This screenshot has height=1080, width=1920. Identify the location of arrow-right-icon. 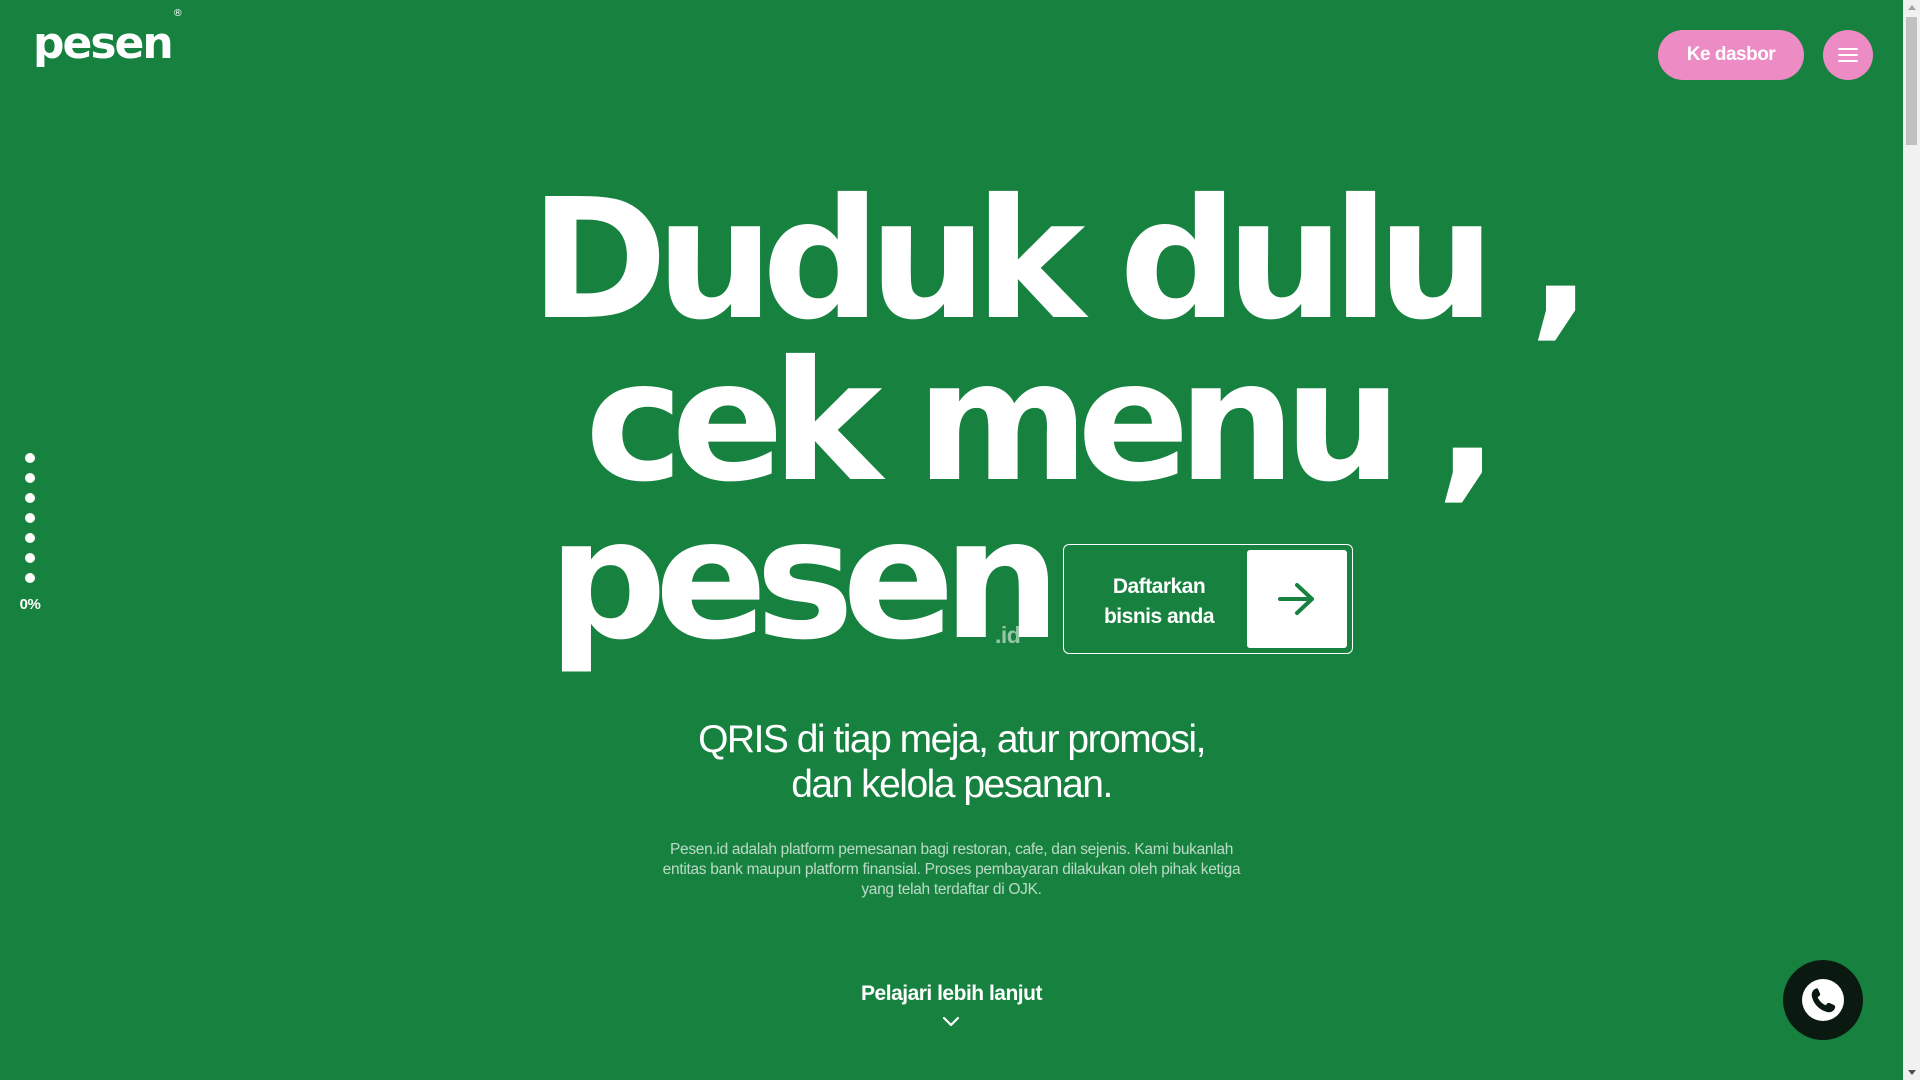
(1296, 599).